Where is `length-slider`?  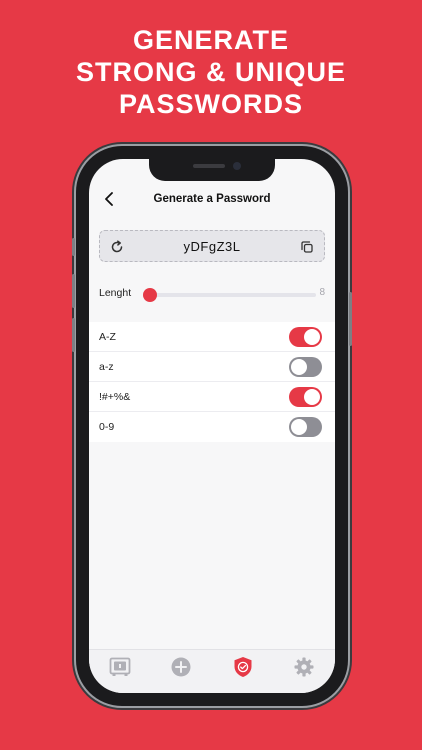 length-slider is located at coordinates (229, 295).